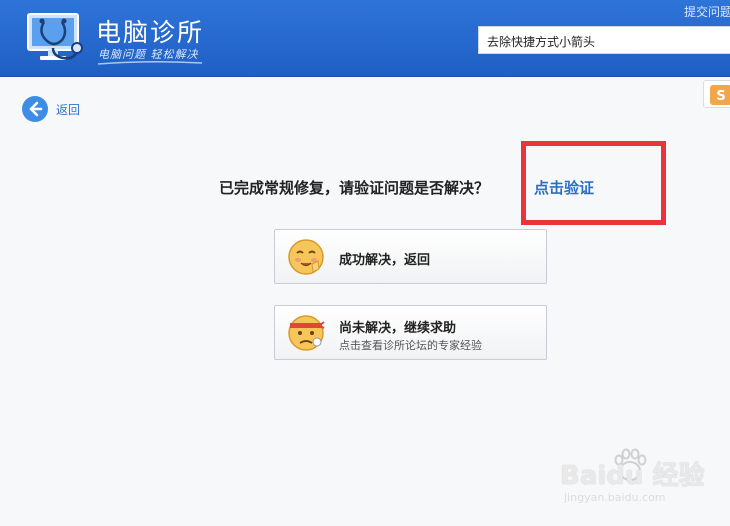 The image size is (730, 526). What do you see at coordinates (615, 497) in the screenshot?
I see `watermark-url: jingyan.baidu.com` at bounding box center [615, 497].